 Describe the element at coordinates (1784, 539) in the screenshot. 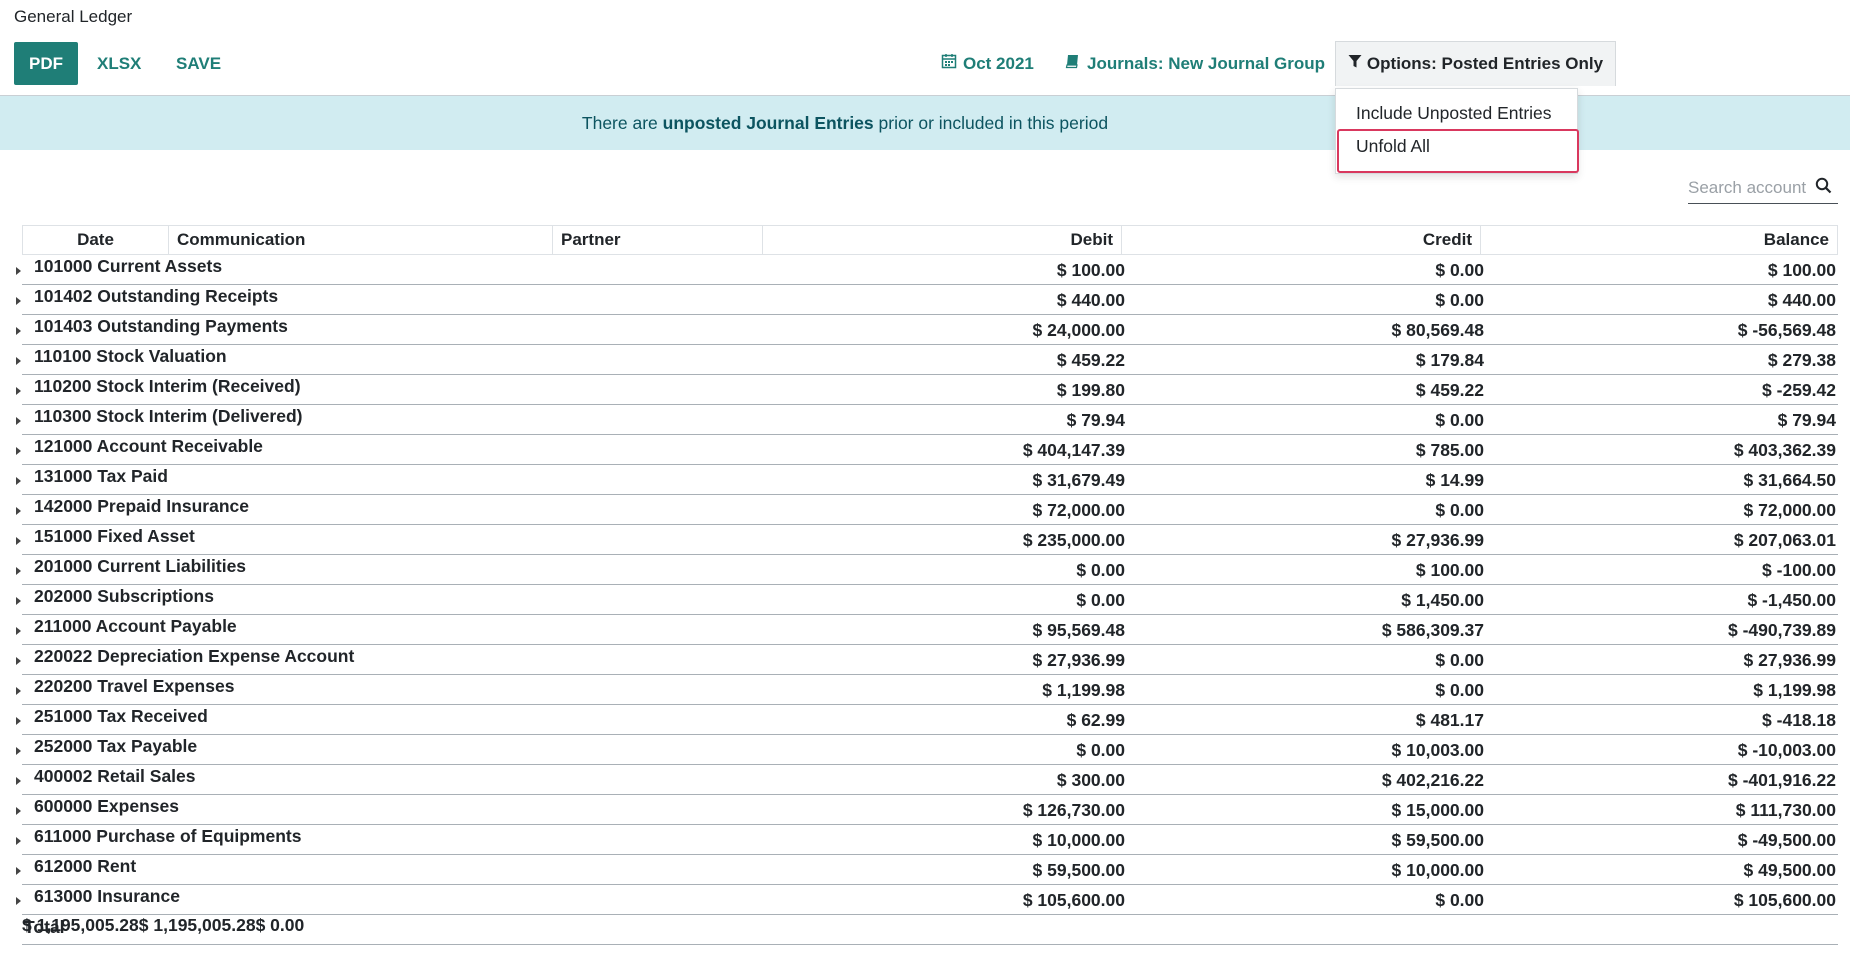

I see `balance-cell: $ 207,063.01` at that location.